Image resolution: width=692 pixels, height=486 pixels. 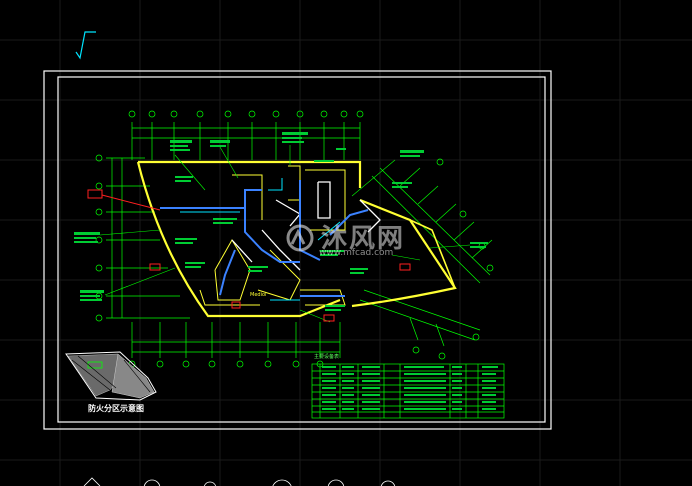 I want to click on equipment-table-cells, so click(x=410, y=388).